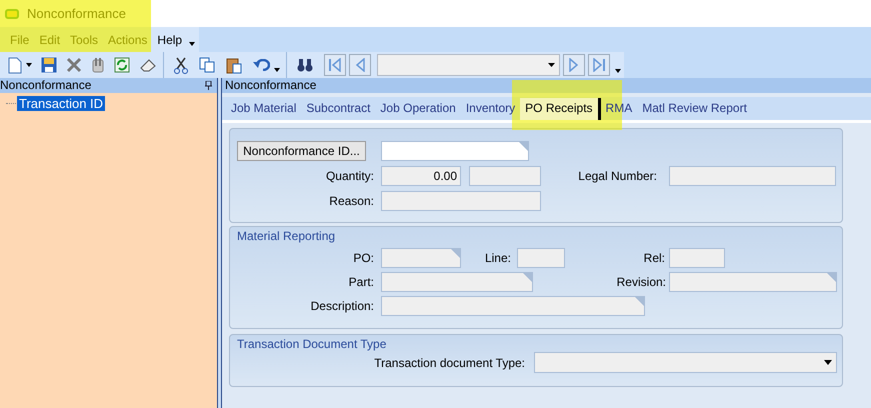 Image resolution: width=871 pixels, height=408 pixels. Describe the element at coordinates (449, 363) in the screenshot. I see `field-label: Transaction document Type:` at that location.